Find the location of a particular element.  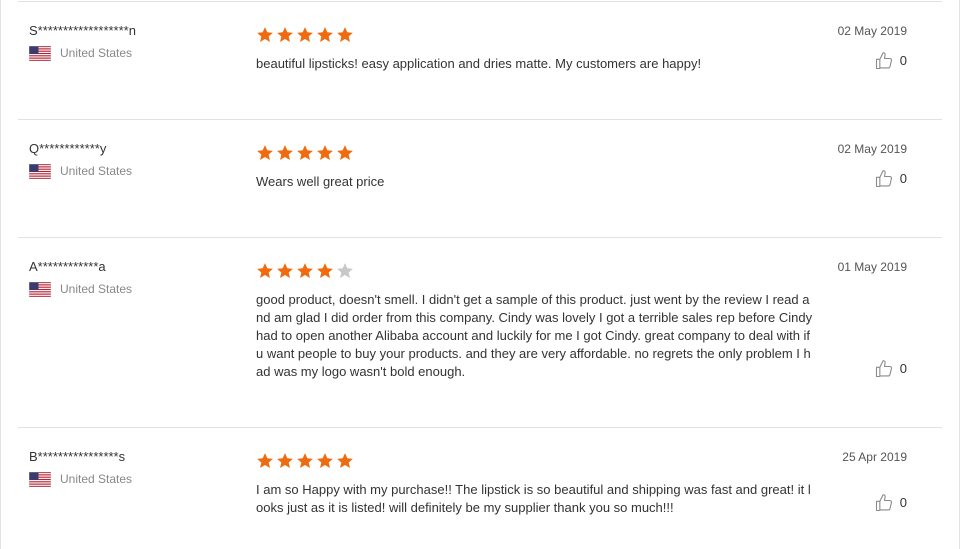

review-date: 01 May 2019 is located at coordinates (872, 267).